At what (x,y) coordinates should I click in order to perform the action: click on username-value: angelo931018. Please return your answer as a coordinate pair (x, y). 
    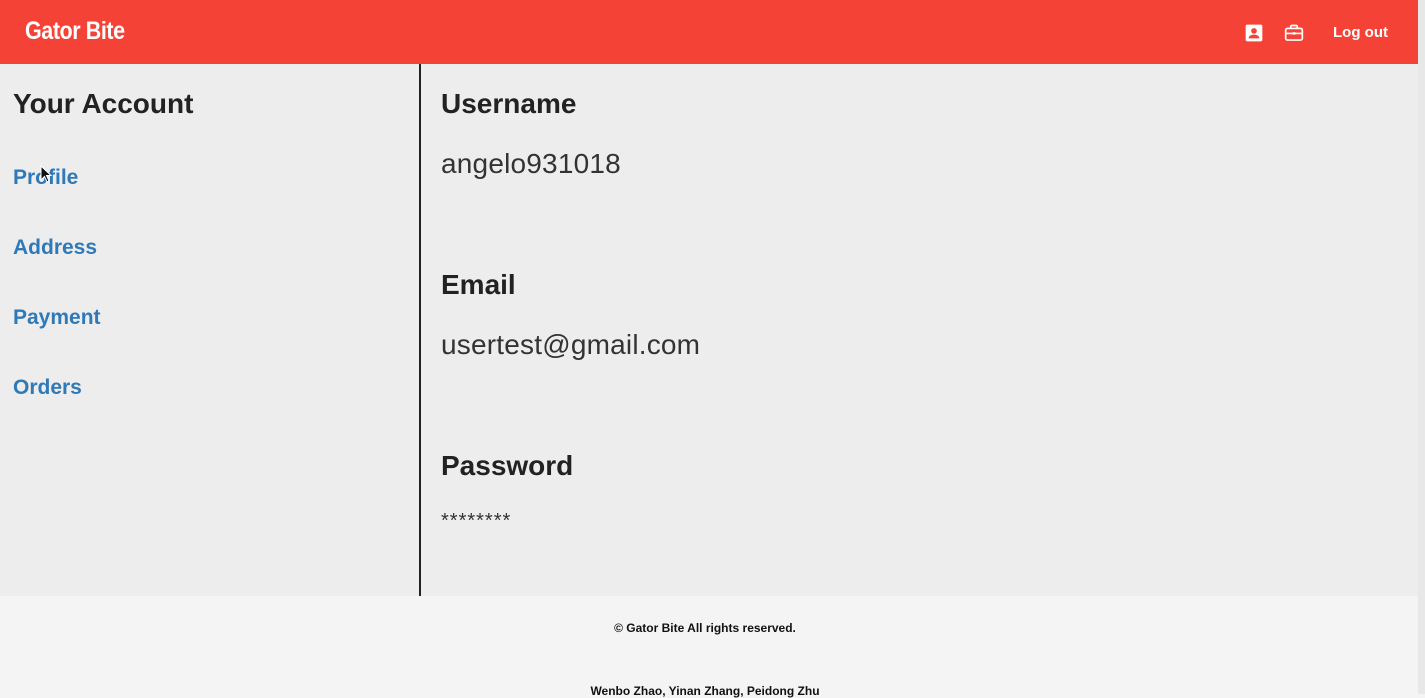
    Looking at the image, I should click on (531, 163).